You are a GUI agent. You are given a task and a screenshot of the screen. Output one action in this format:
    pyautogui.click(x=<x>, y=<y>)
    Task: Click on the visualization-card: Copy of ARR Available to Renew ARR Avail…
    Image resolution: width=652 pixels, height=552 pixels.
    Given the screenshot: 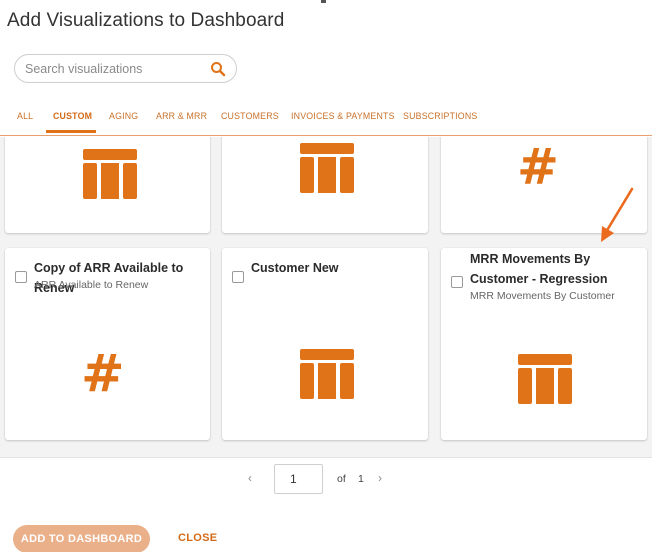 What is the action you would take?
    pyautogui.click(x=107, y=344)
    